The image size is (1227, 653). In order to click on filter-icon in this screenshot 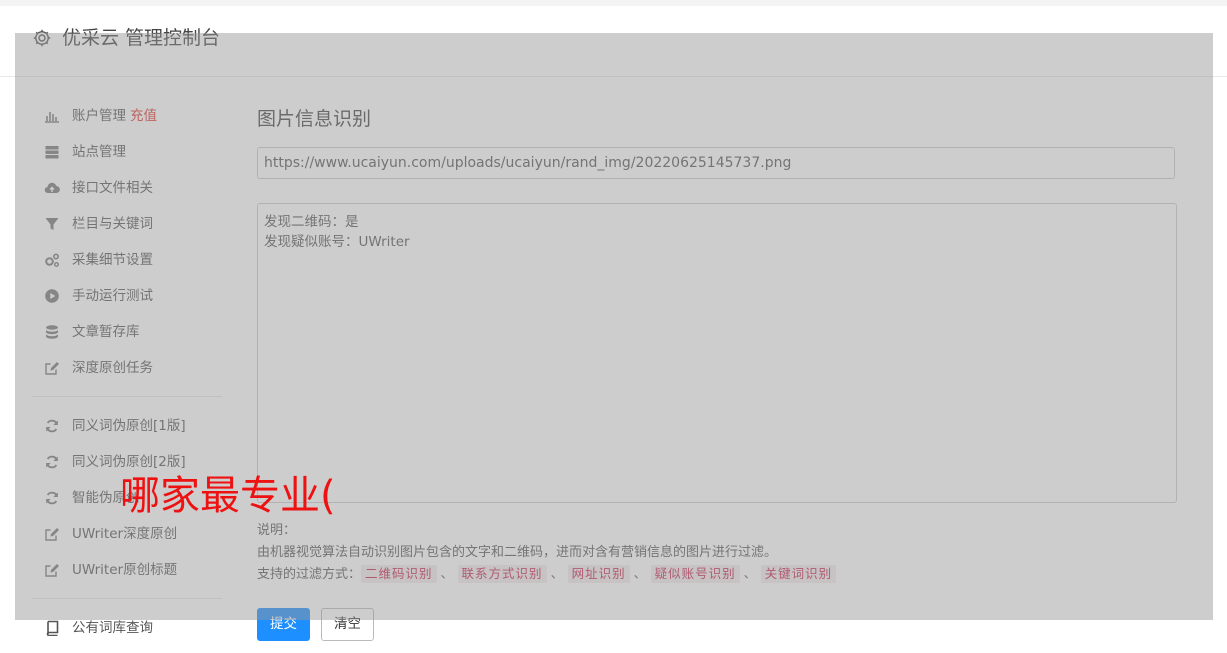, I will do `click(52, 224)`.